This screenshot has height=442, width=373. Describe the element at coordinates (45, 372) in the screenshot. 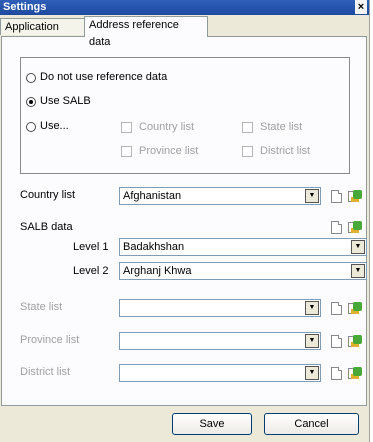

I see `district-list-label: District list` at that location.